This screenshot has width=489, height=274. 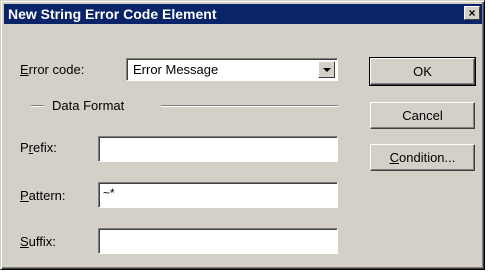 I want to click on close-button: ×, so click(x=472, y=13).